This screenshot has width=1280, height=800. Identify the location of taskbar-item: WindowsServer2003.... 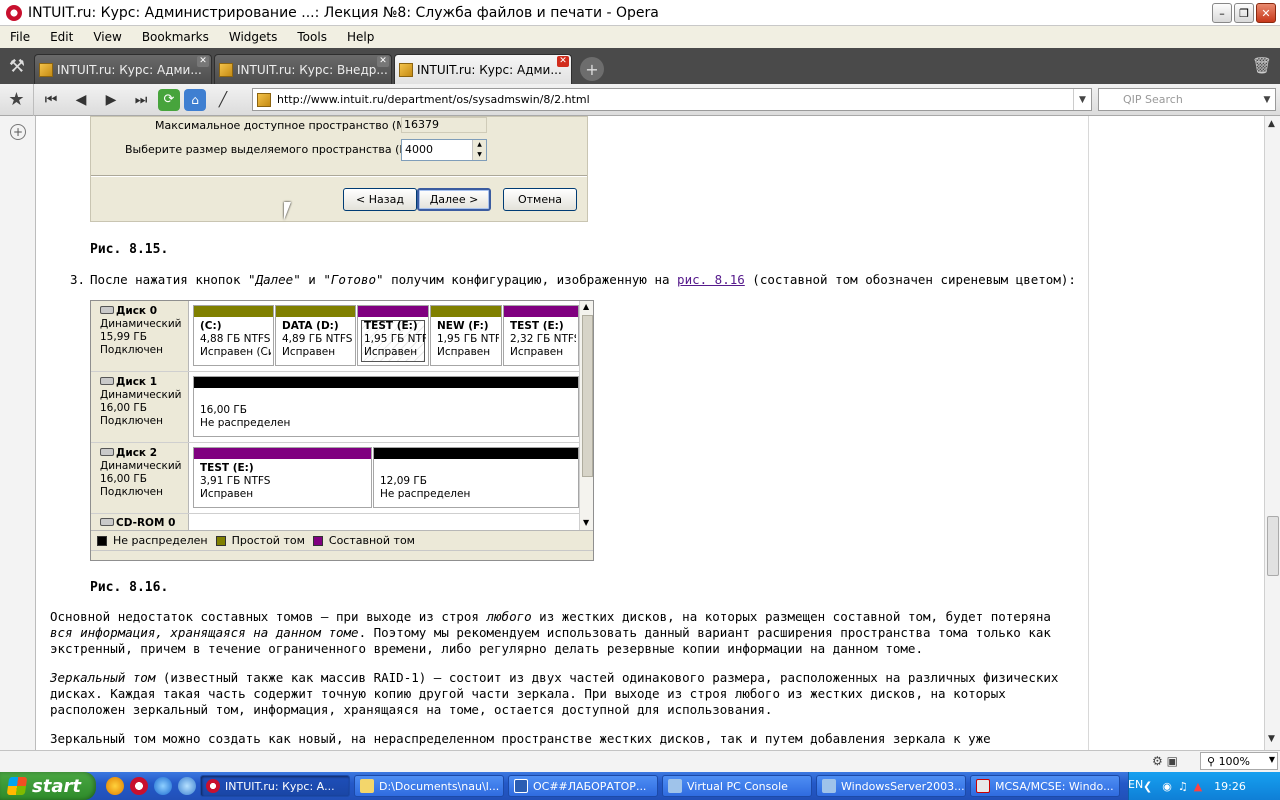
(891, 786).